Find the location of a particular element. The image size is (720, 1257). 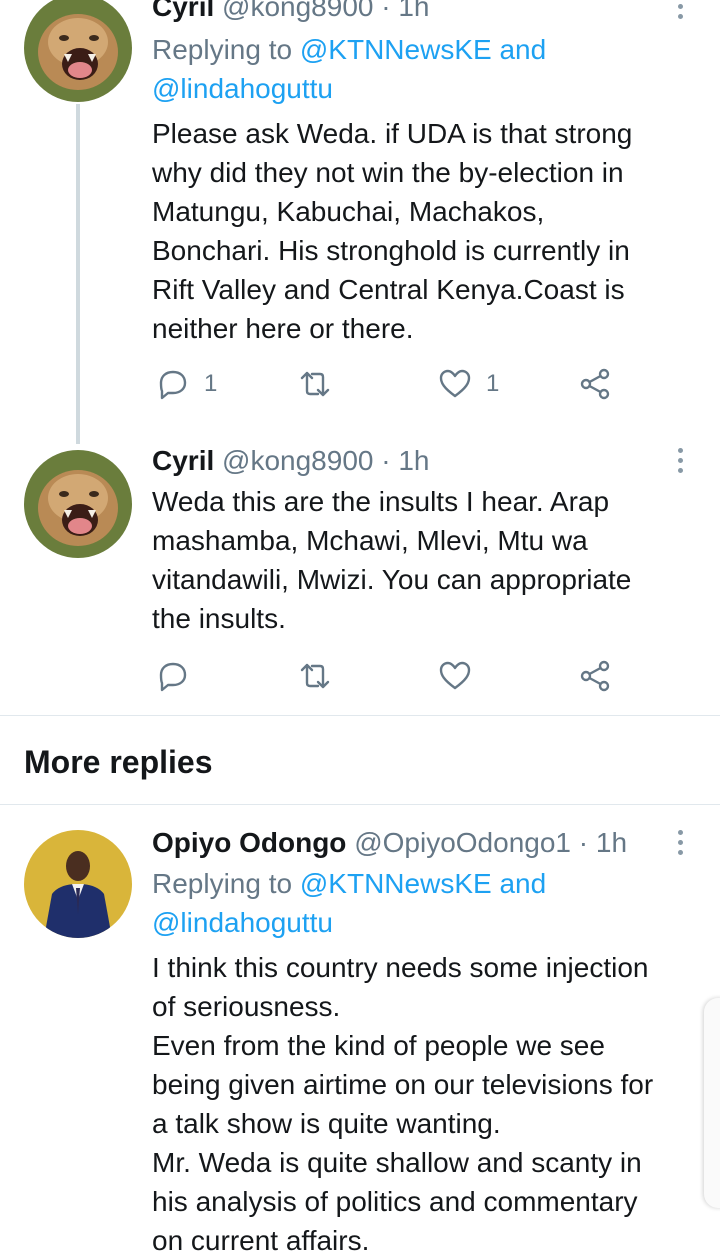

scrollbar-thumb is located at coordinates (712, 1103).